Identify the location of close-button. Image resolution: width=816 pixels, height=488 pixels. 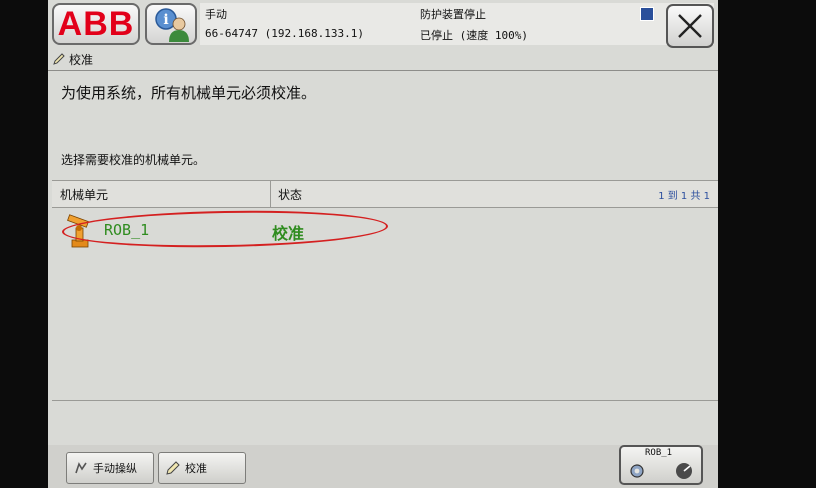
(690, 26).